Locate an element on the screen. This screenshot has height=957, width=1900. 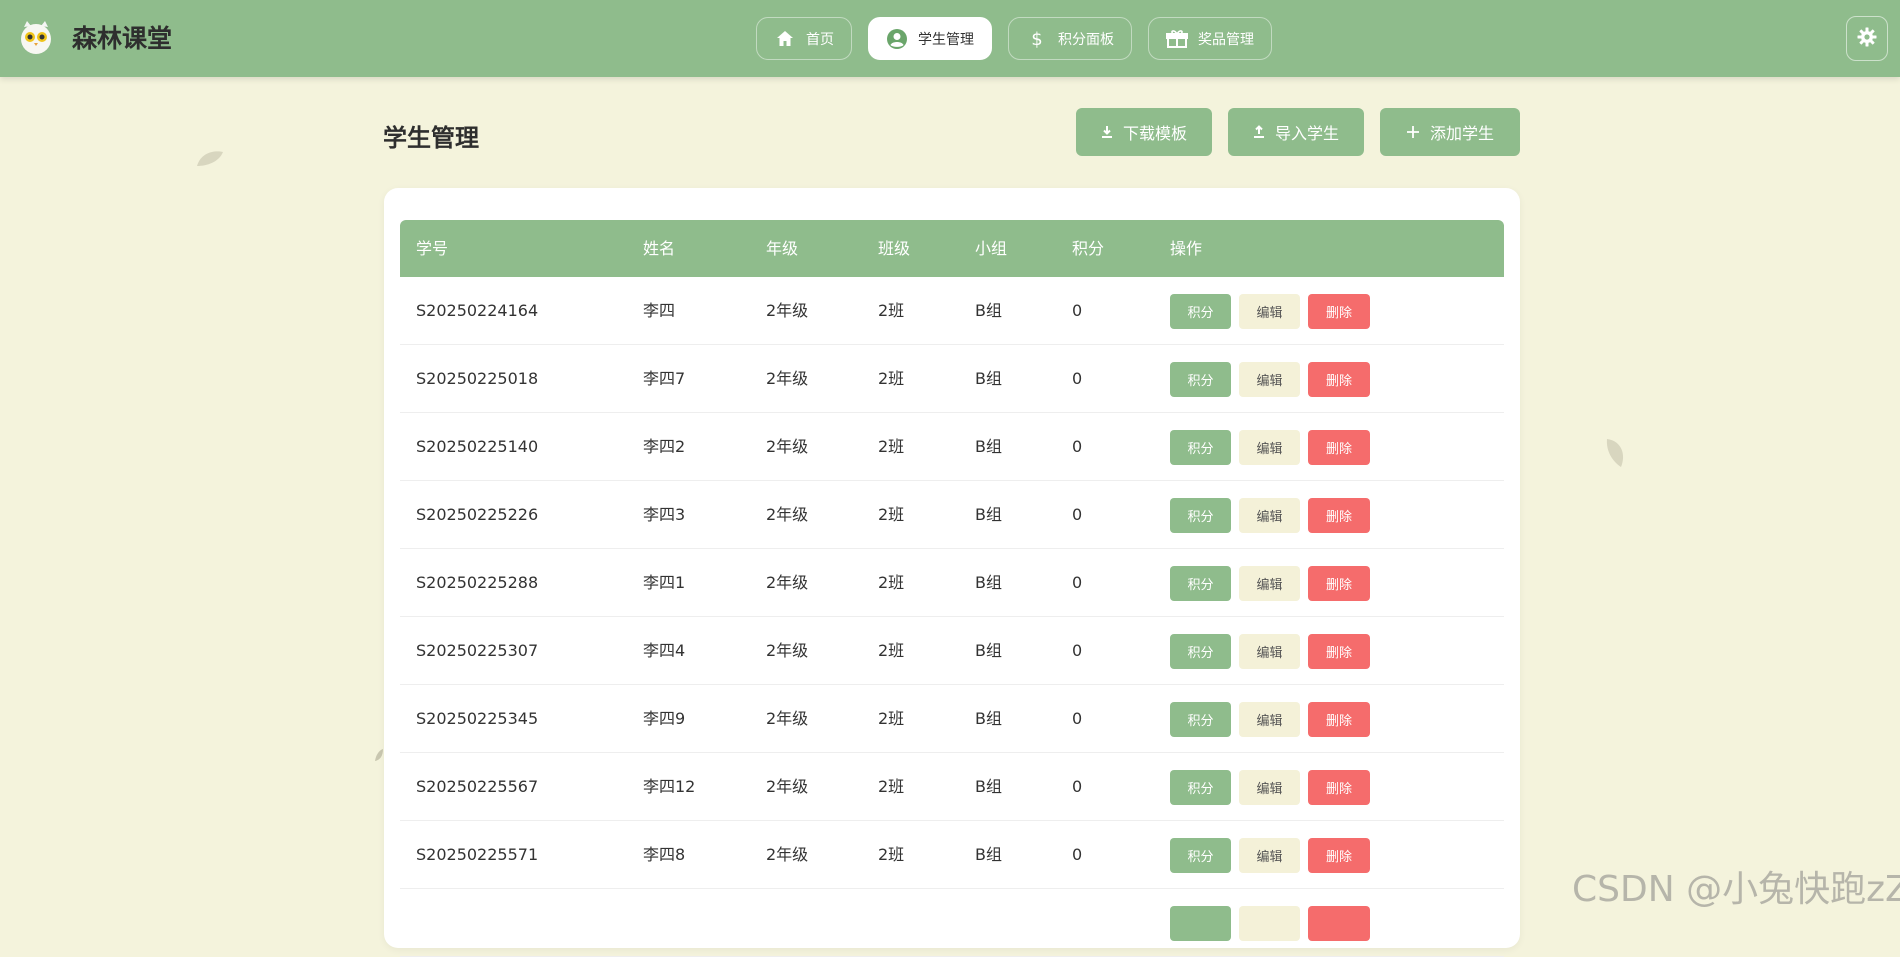
cell-name: 李四 is located at coordinates (659, 310).